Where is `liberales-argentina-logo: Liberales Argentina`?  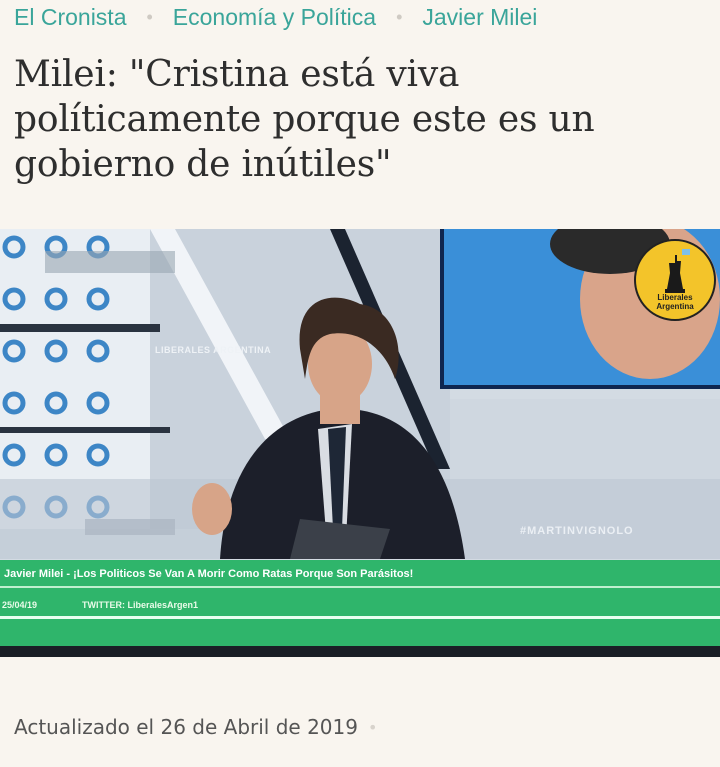 liberales-argentina-logo: Liberales Argentina is located at coordinates (675, 280).